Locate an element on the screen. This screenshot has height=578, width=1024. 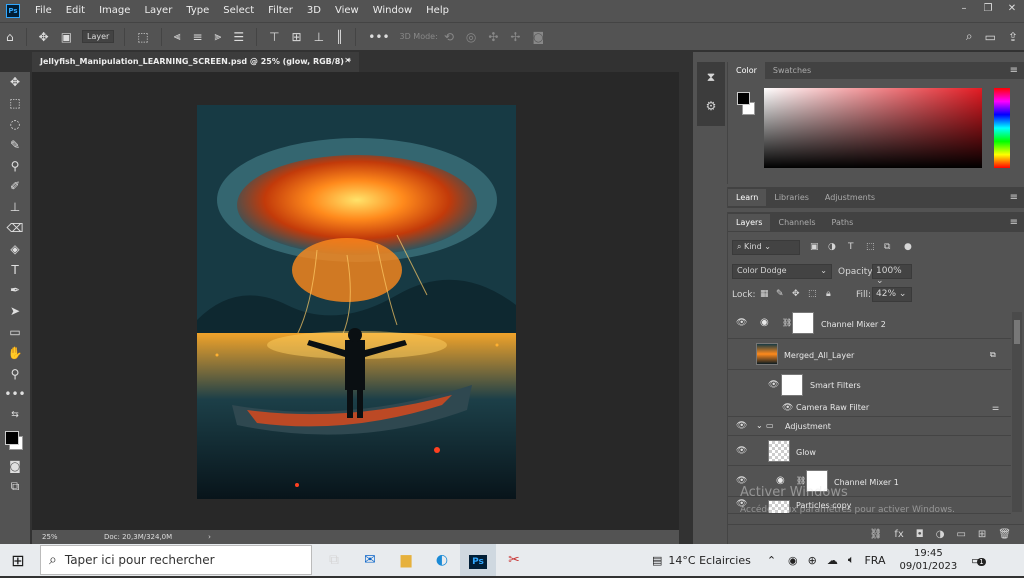
3d-camera-icon: ◙ is located at coordinates (538, 37).